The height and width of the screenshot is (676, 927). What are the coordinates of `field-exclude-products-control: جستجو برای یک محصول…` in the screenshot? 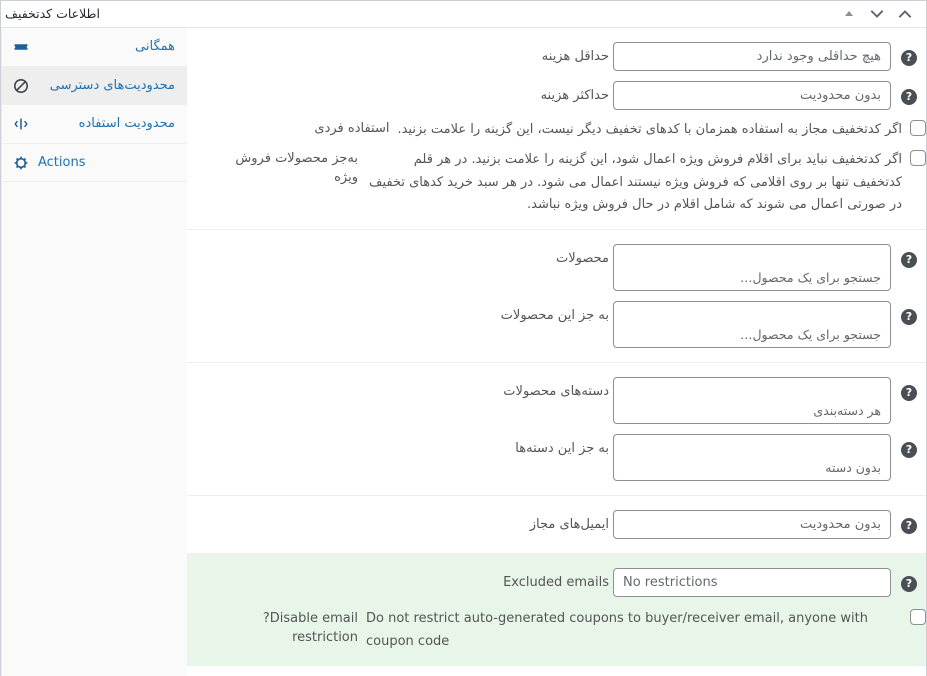 It's located at (750, 325).